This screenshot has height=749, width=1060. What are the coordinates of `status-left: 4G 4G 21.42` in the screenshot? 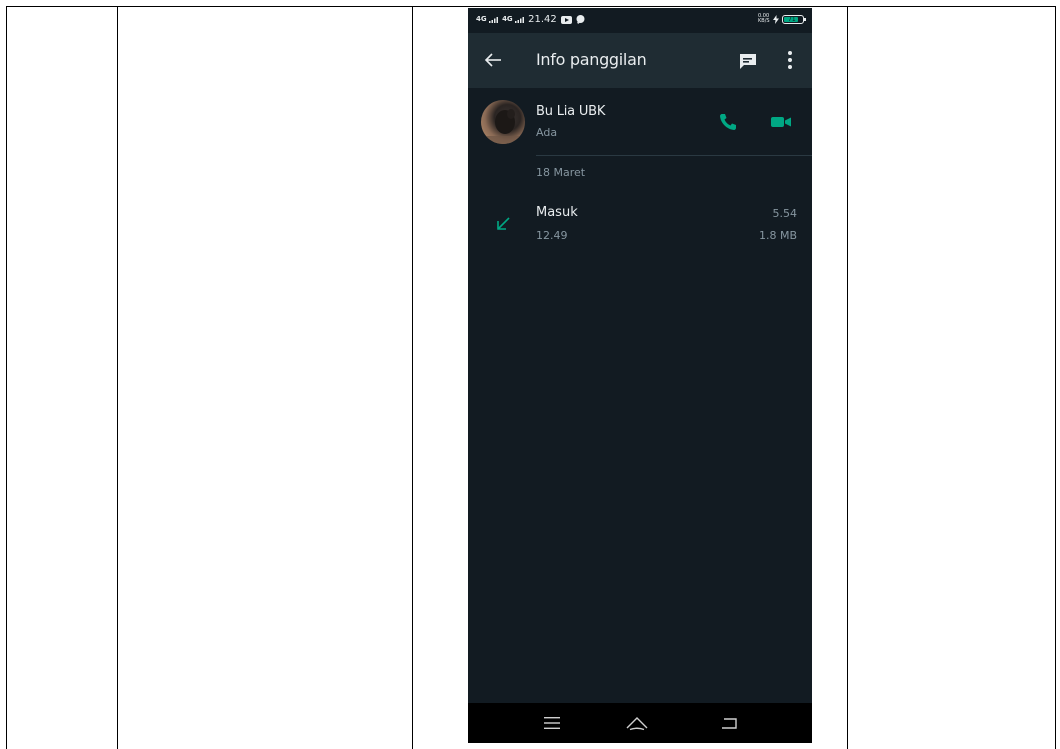 It's located at (530, 19).